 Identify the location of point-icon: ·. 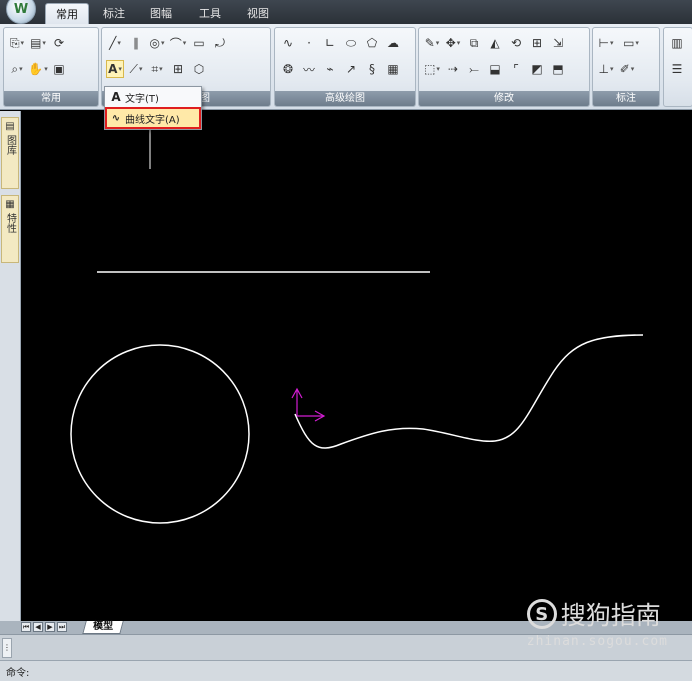
(309, 43).